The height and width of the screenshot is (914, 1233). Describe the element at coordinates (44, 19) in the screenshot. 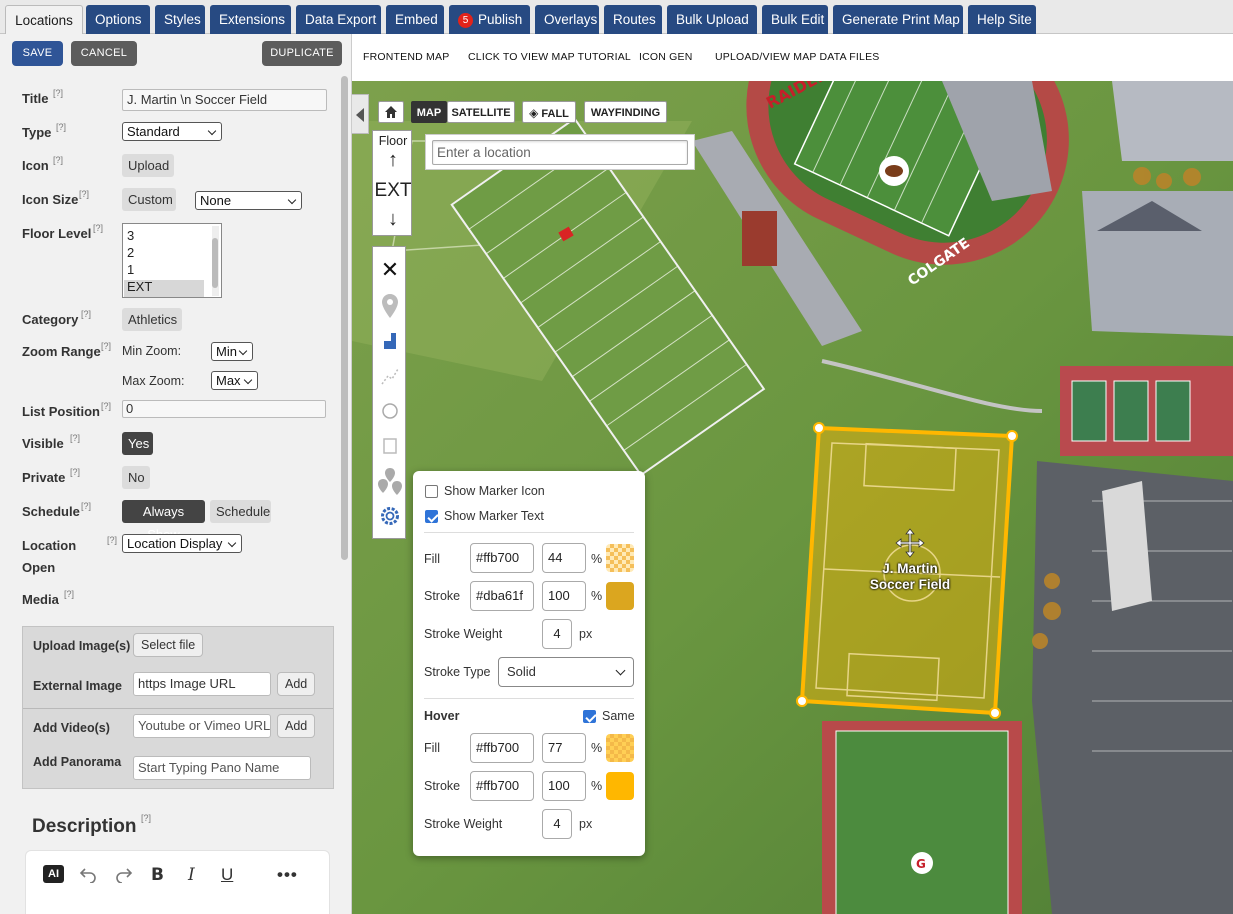

I see `tab-locations: Locations` at that location.